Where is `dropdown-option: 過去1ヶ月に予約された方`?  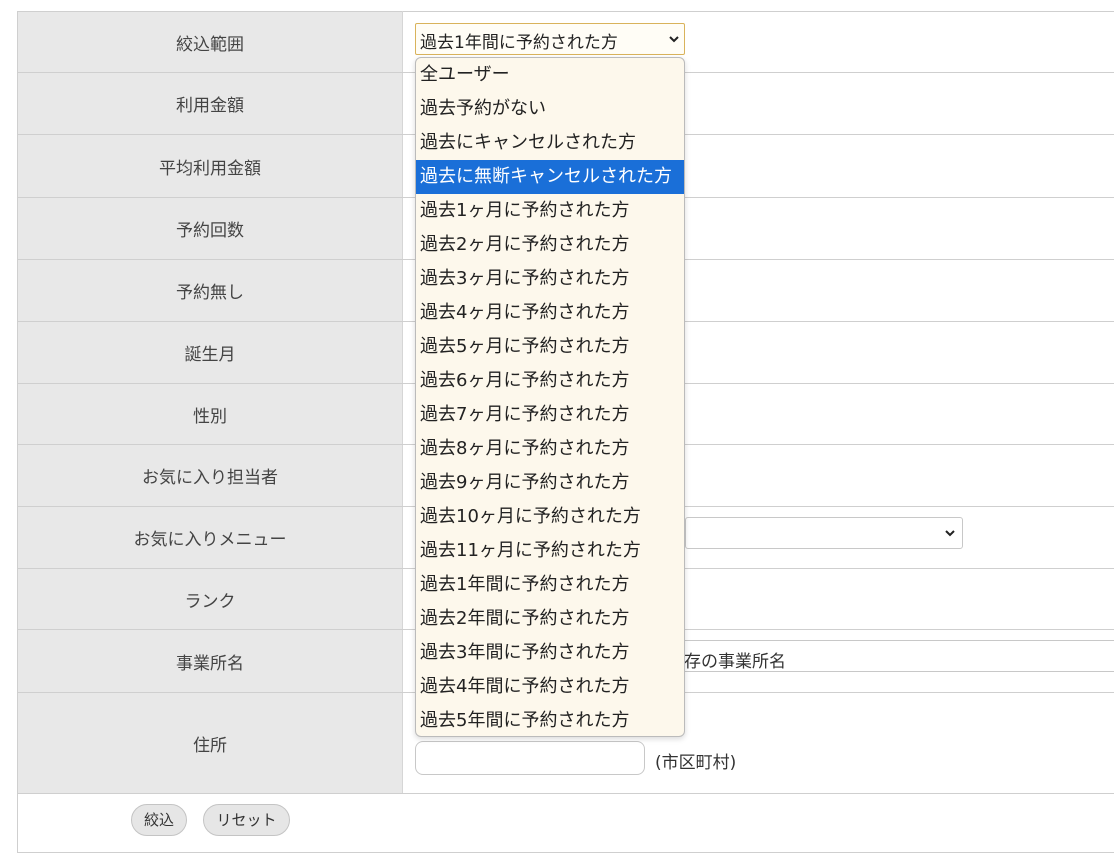 dropdown-option: 過去1ヶ月に予約された方 is located at coordinates (550, 211).